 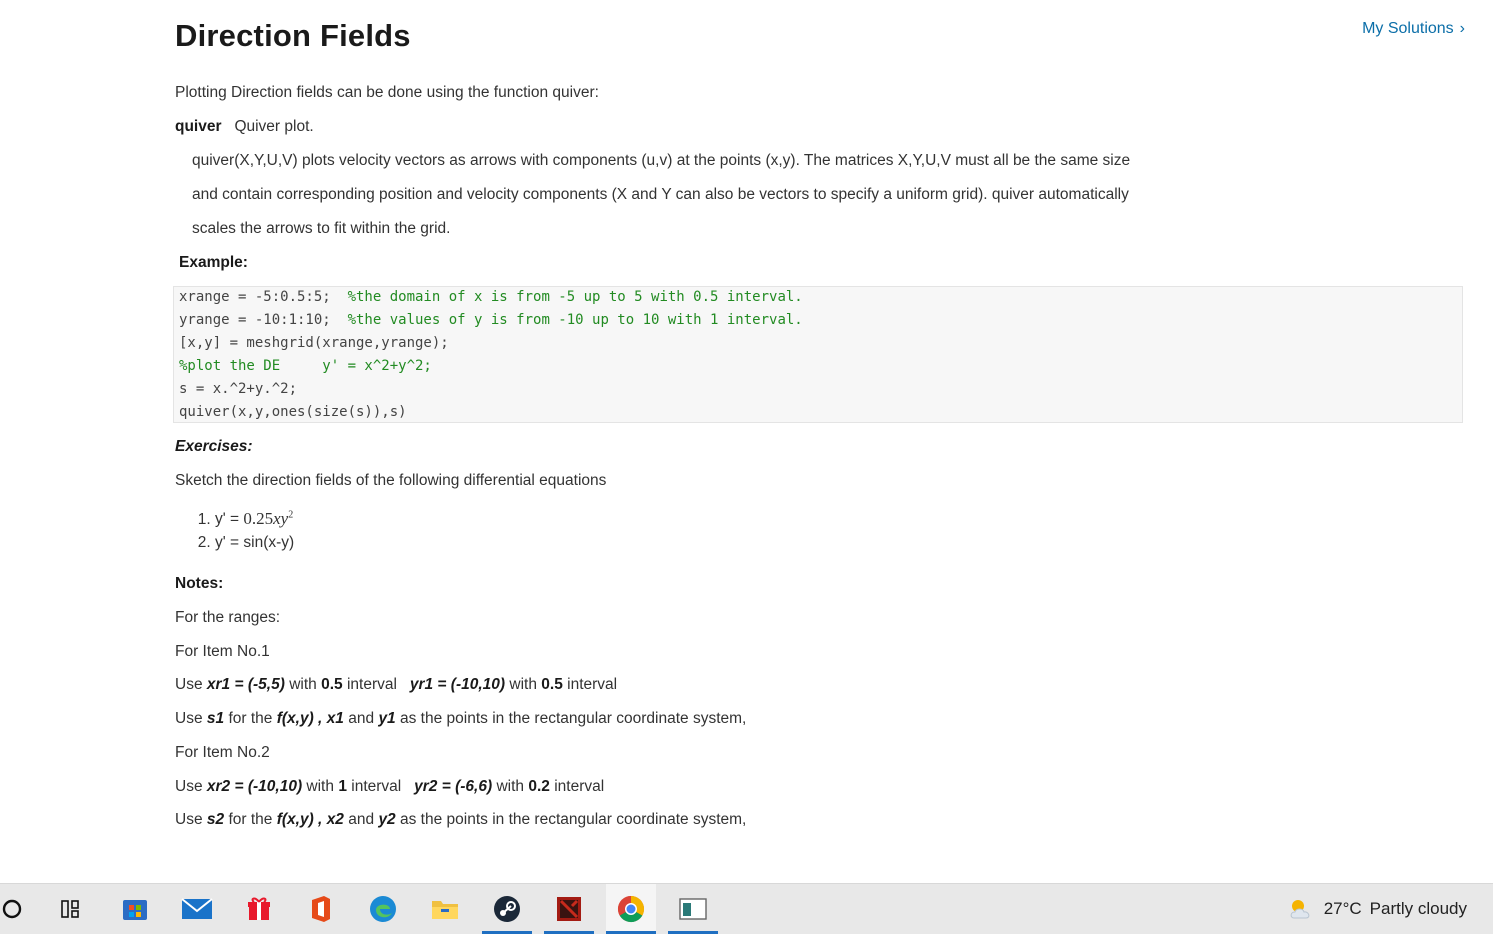 I want to click on my-solutions-link: My Solutions ›, so click(x=1413, y=29).